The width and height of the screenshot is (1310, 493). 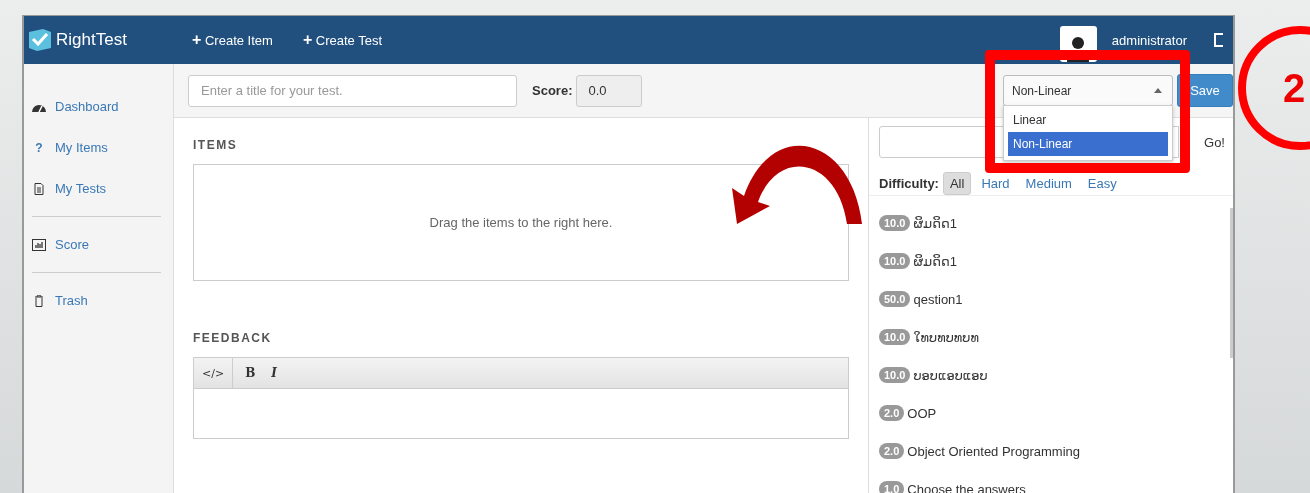 I want to click on difficulty-filter: All, so click(x=957, y=183).